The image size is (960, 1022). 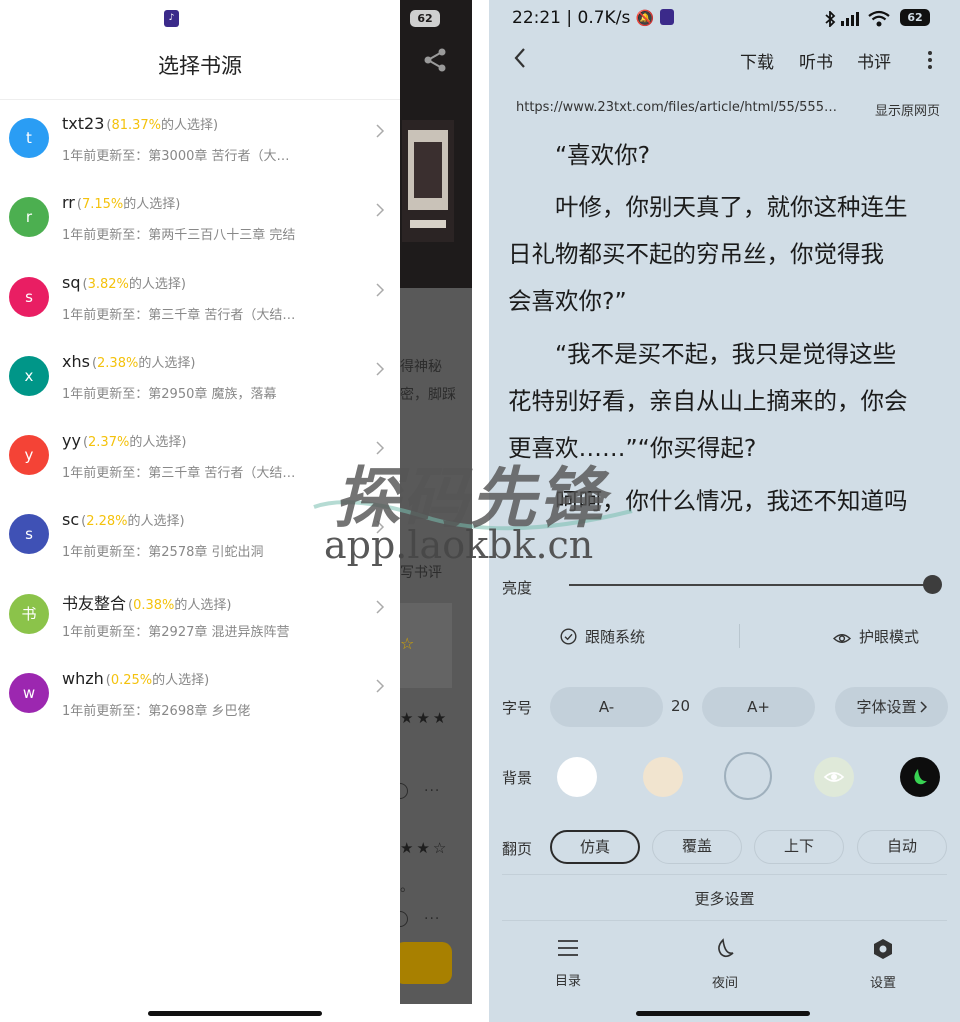 What do you see at coordinates (426, 963) in the screenshot?
I see `read-button` at bounding box center [426, 963].